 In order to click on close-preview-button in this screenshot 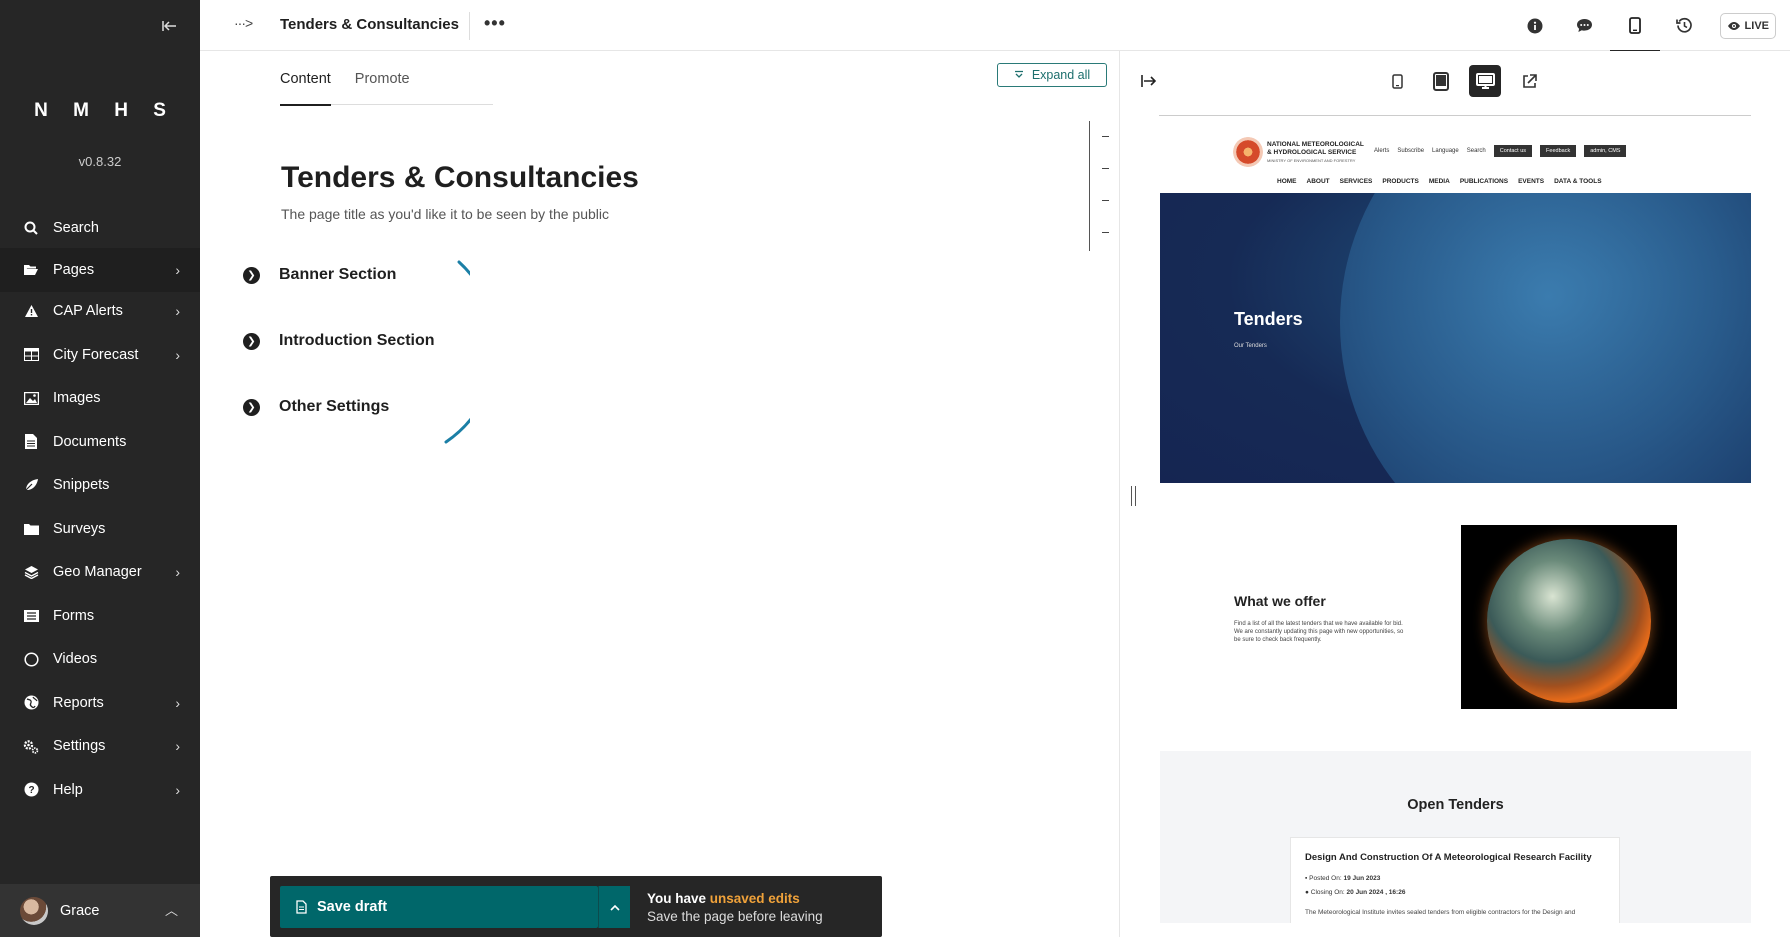, I will do `click(1149, 83)`.